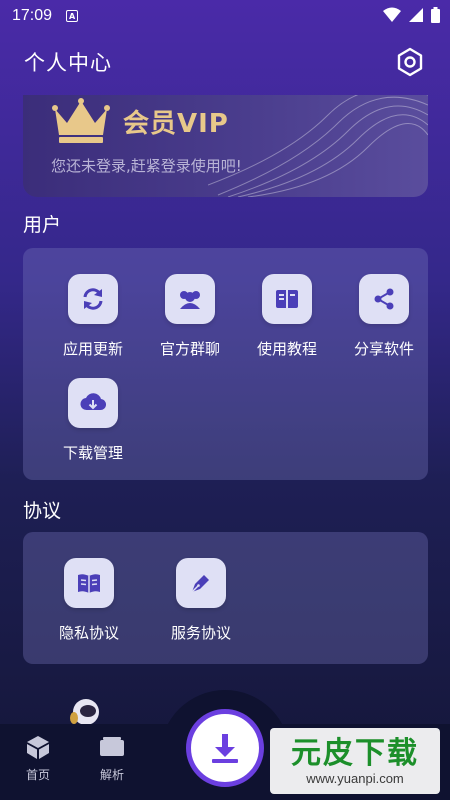  I want to click on book-icon, so click(287, 299).